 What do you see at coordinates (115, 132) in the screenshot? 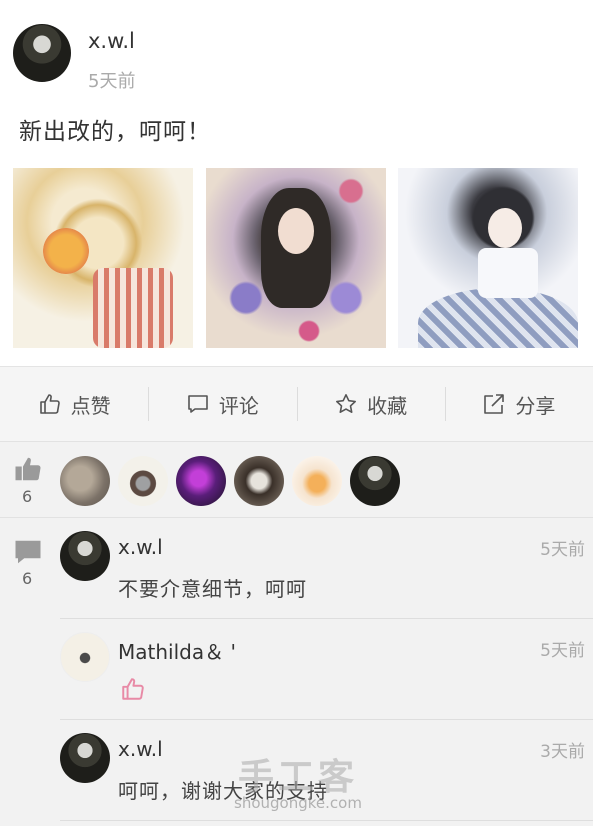
I see `post-text: 新出改的，呵呵！` at bounding box center [115, 132].